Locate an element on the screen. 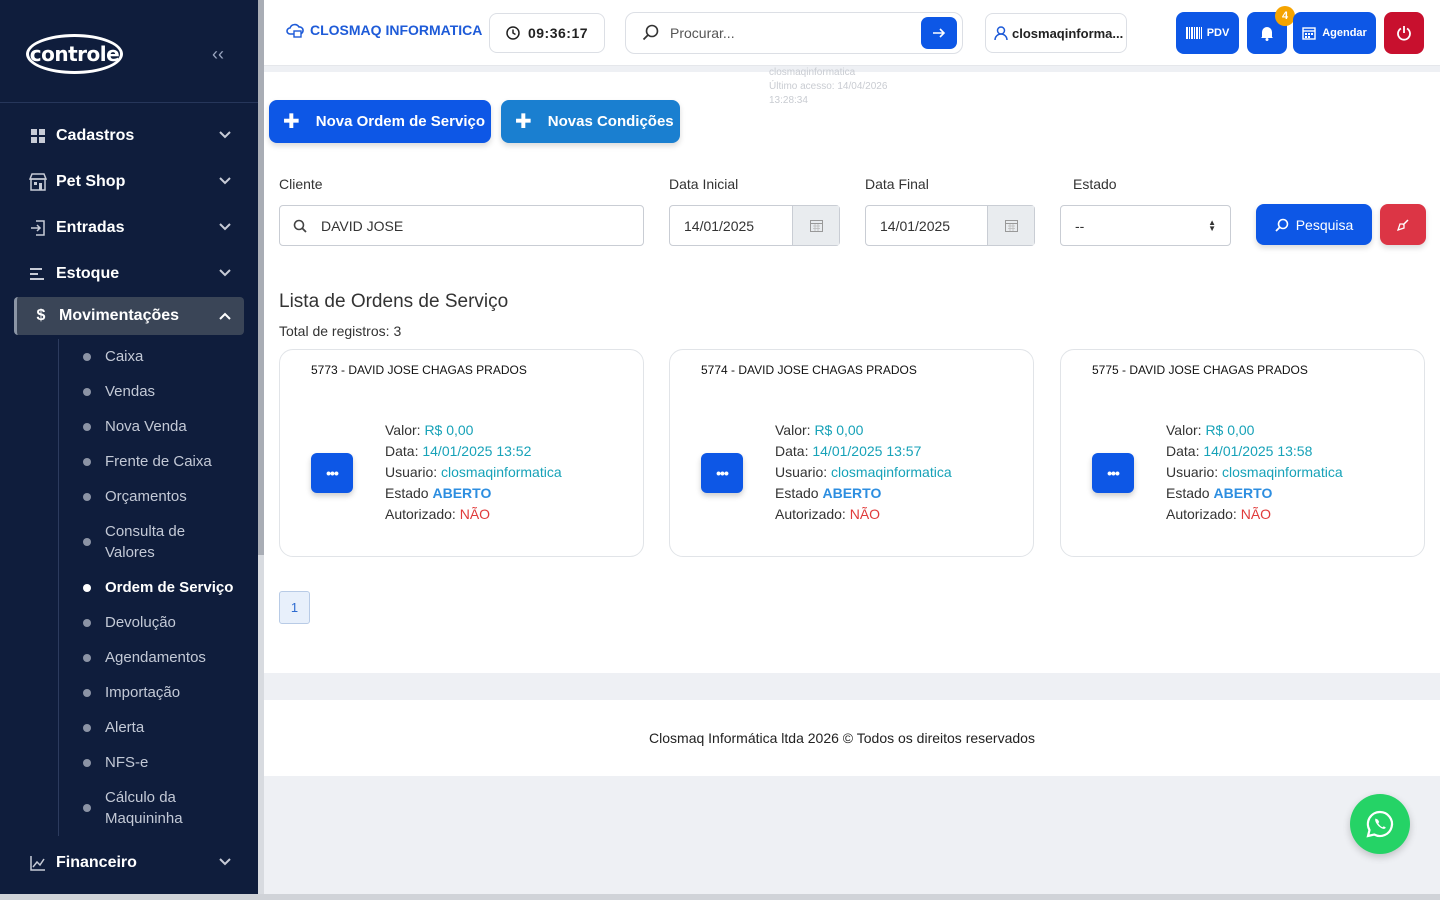 The image size is (1440, 900). data-inicial-field: 14/01/2025 is located at coordinates (754, 225).